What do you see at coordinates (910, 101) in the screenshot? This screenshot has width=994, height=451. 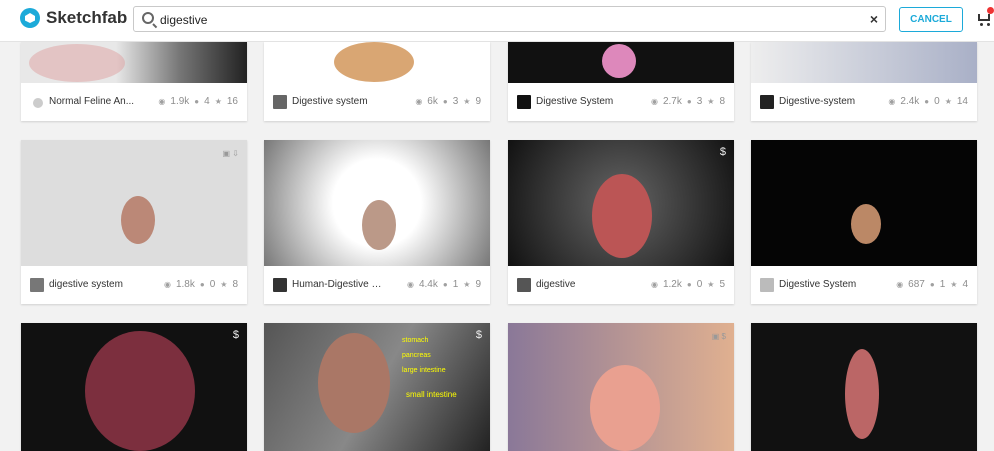 I see `view-count: 2.4k` at bounding box center [910, 101].